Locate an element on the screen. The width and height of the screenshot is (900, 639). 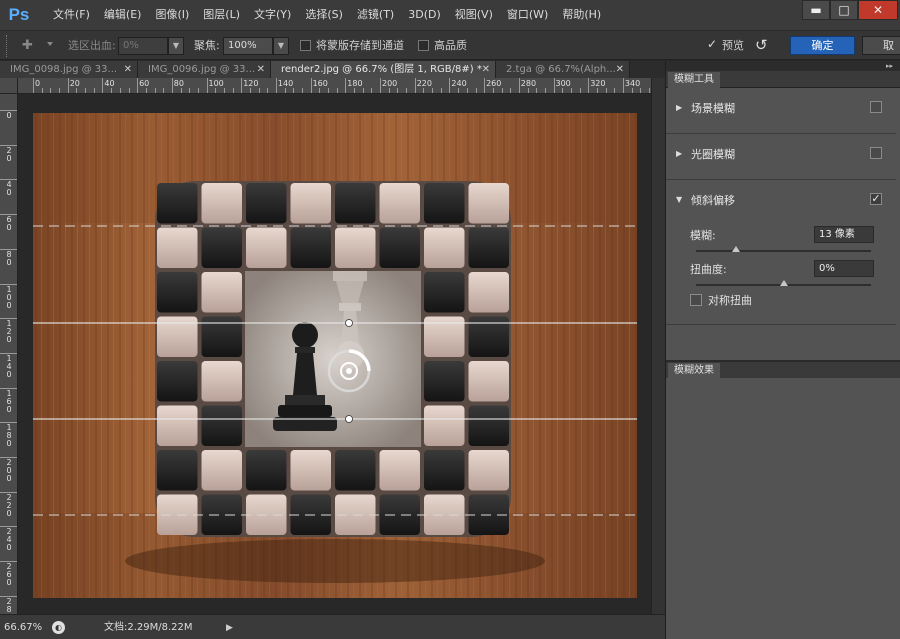
document-status-icon: ◐ is located at coordinates (58, 627).